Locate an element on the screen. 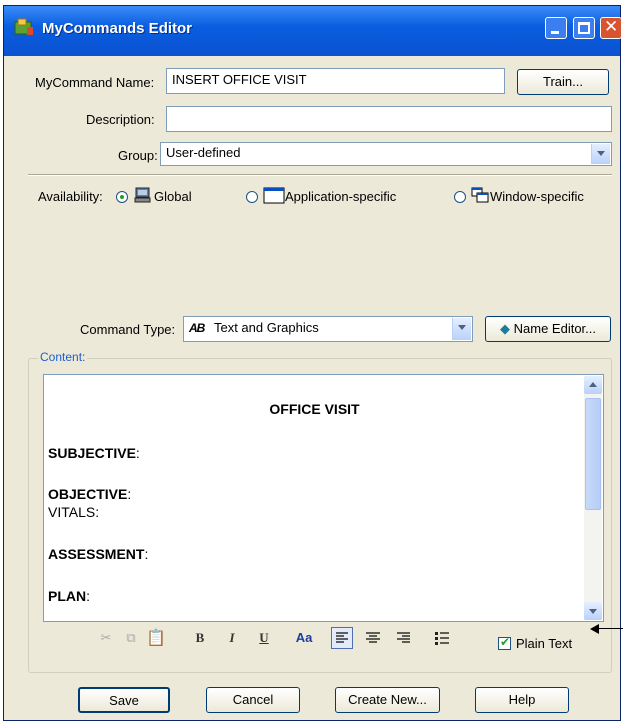 The width and height of the screenshot is (623, 721). command-type-select: AB Text and Graphics is located at coordinates (328, 329).